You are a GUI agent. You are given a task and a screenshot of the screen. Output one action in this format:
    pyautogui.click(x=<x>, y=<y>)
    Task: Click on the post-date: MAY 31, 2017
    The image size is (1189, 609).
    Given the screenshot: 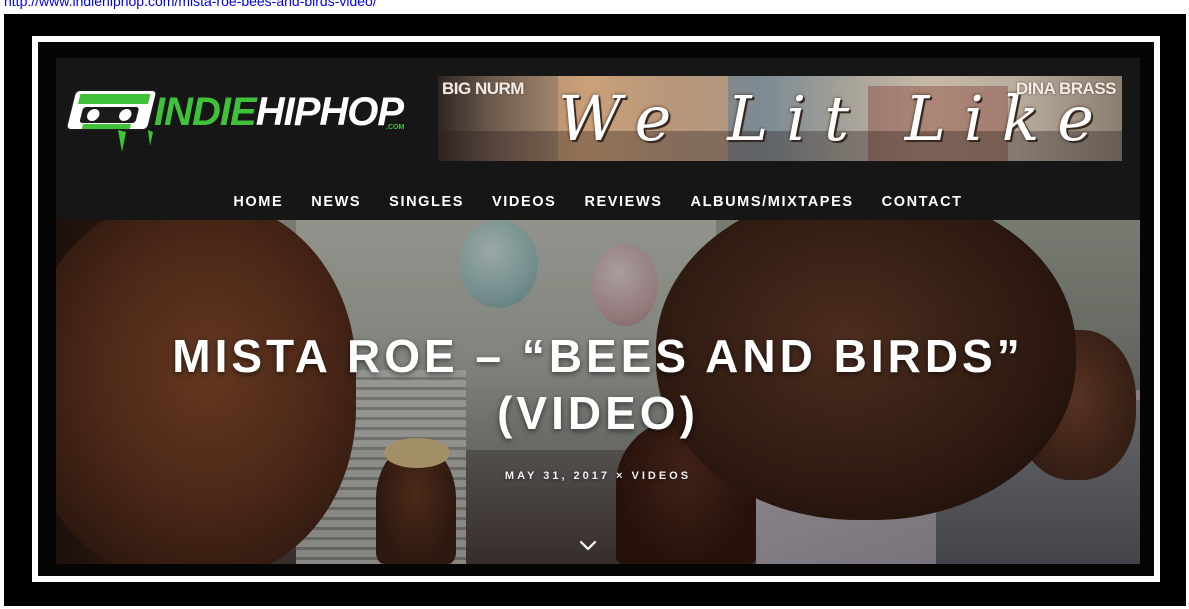 What is the action you would take?
    pyautogui.click(x=557, y=476)
    